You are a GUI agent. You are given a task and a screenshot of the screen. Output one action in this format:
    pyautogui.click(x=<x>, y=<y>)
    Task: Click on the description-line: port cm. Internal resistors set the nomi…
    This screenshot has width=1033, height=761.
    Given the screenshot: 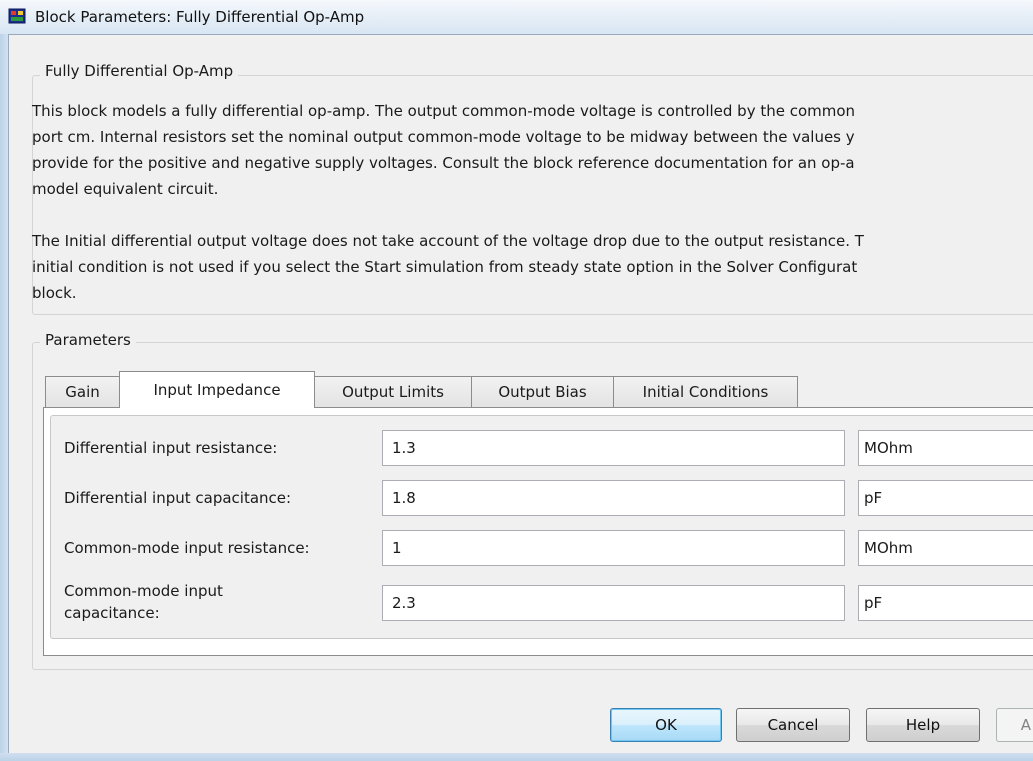 What is the action you would take?
    pyautogui.click(x=443, y=137)
    